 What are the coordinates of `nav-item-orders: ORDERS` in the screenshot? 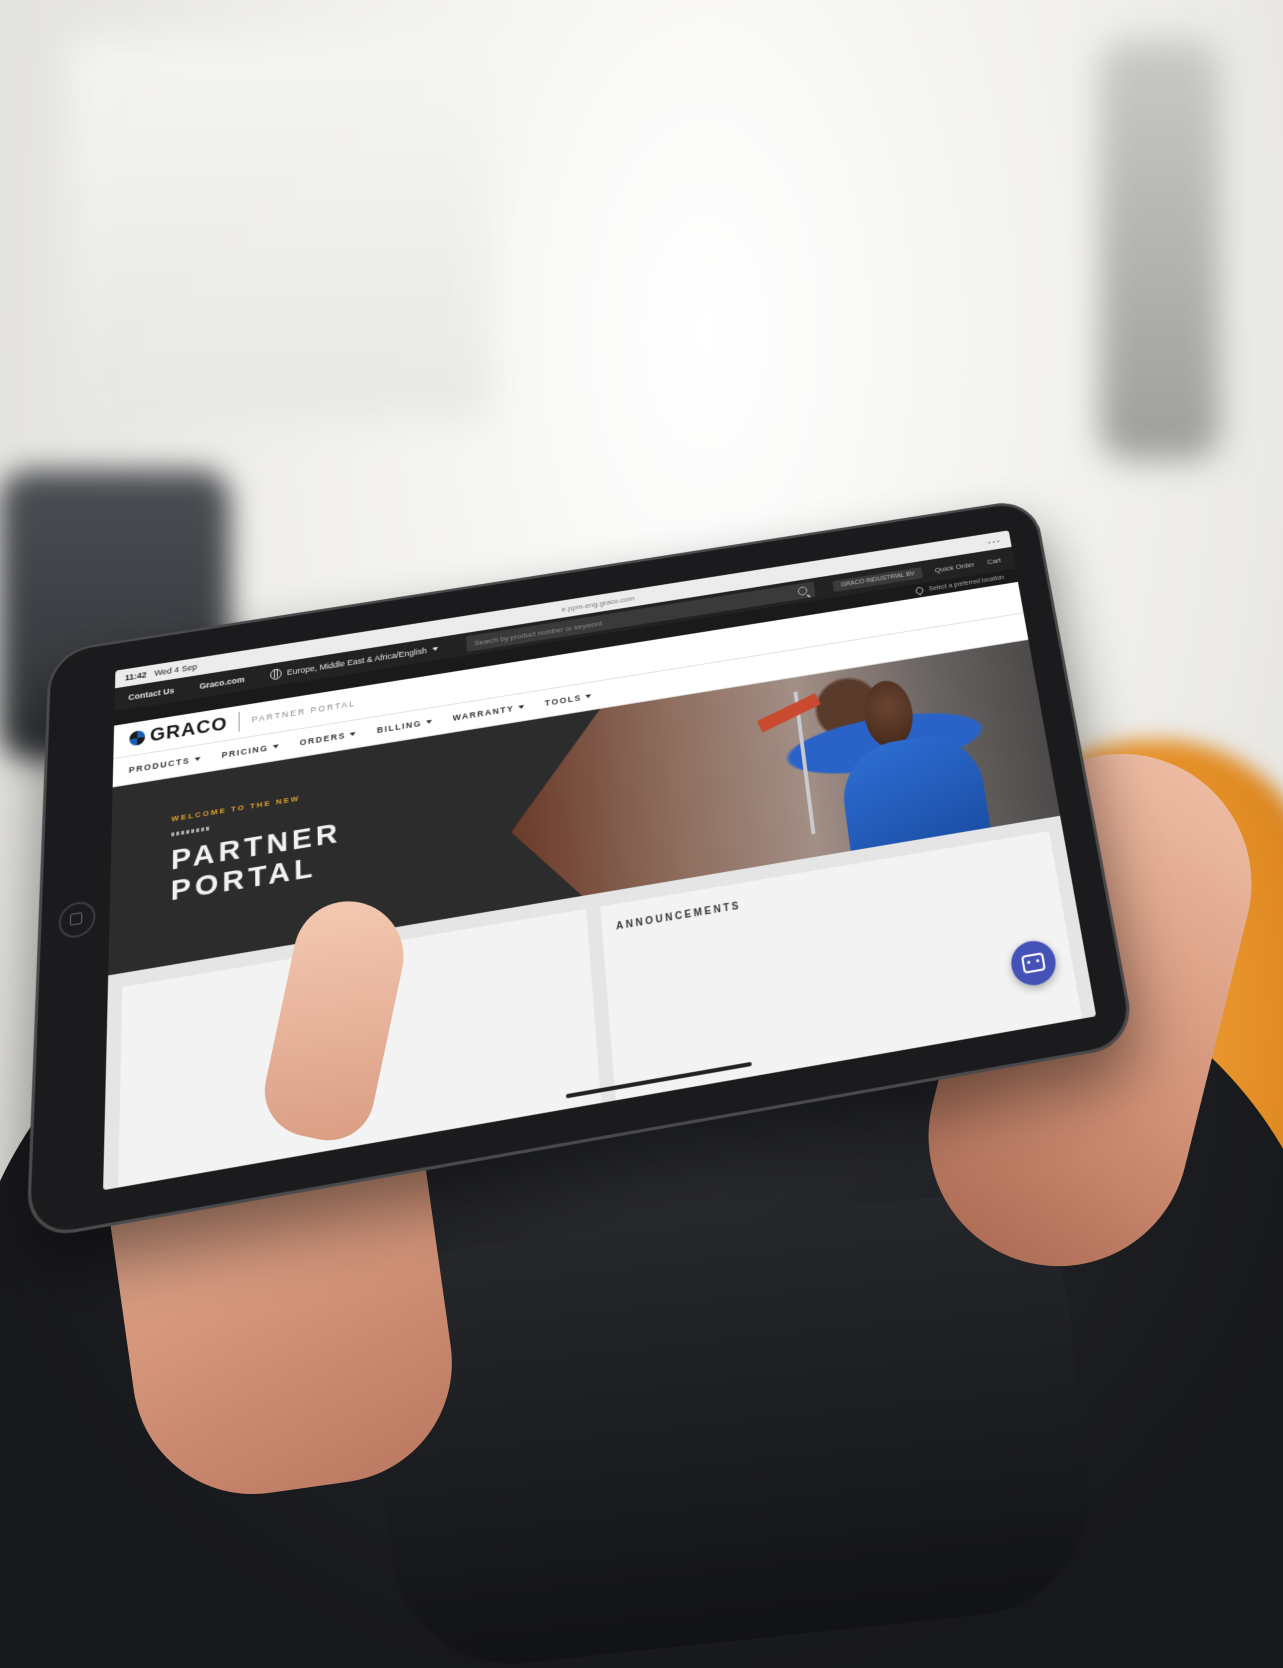 It's located at (328, 738).